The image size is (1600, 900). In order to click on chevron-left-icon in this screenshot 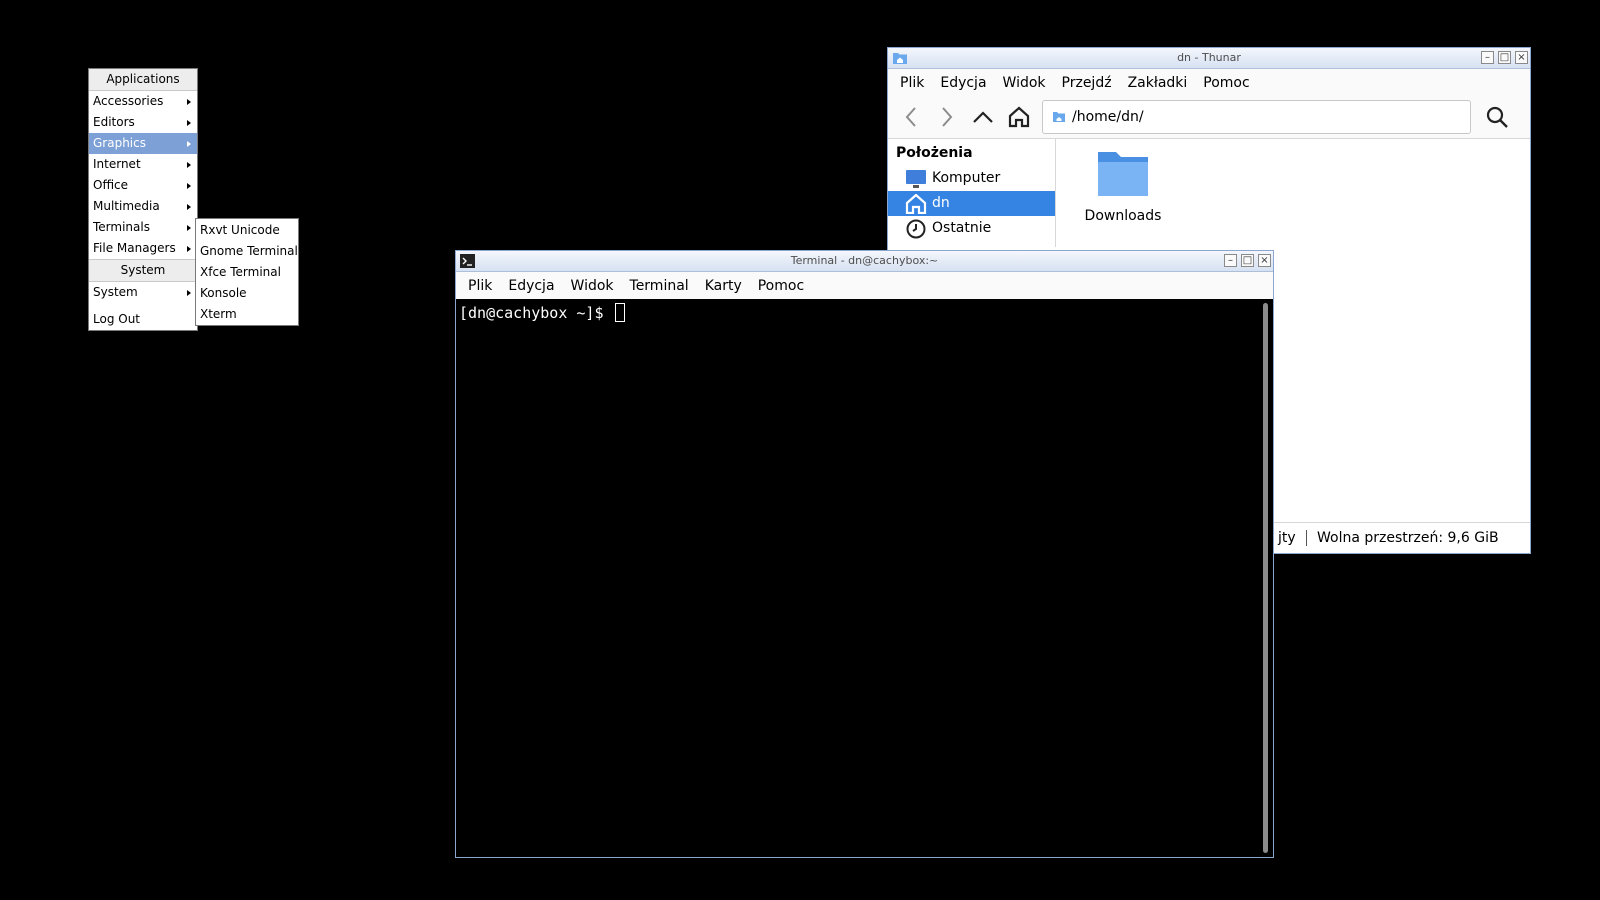, I will do `click(910, 117)`.